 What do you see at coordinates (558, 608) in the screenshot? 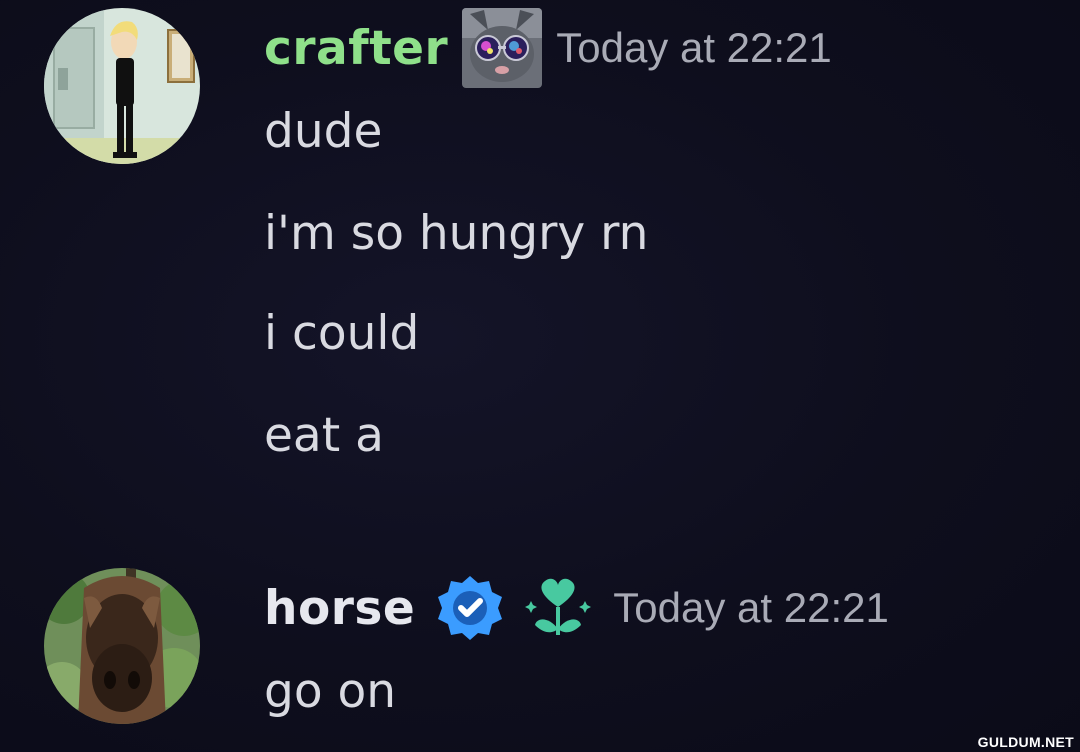
I see `heart-flower-icon` at bounding box center [558, 608].